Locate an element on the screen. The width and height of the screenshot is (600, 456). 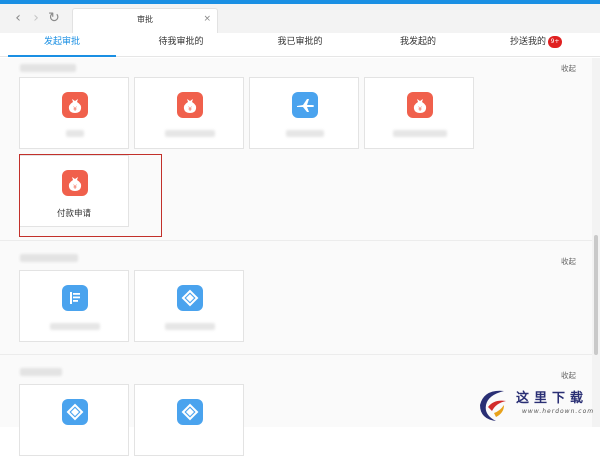
tab-label: 我发起的 is located at coordinates (417, 42).